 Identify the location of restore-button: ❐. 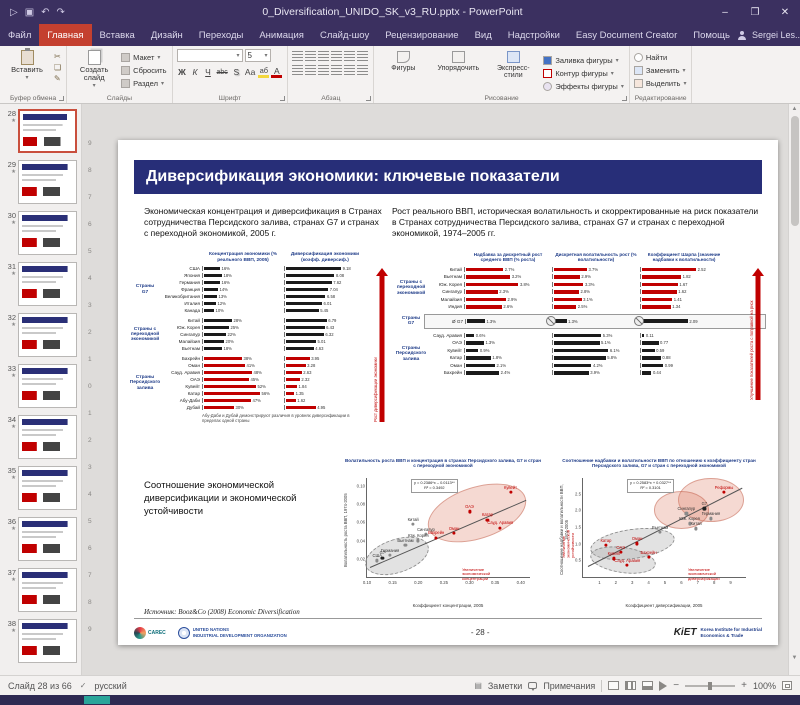
(755, 12).